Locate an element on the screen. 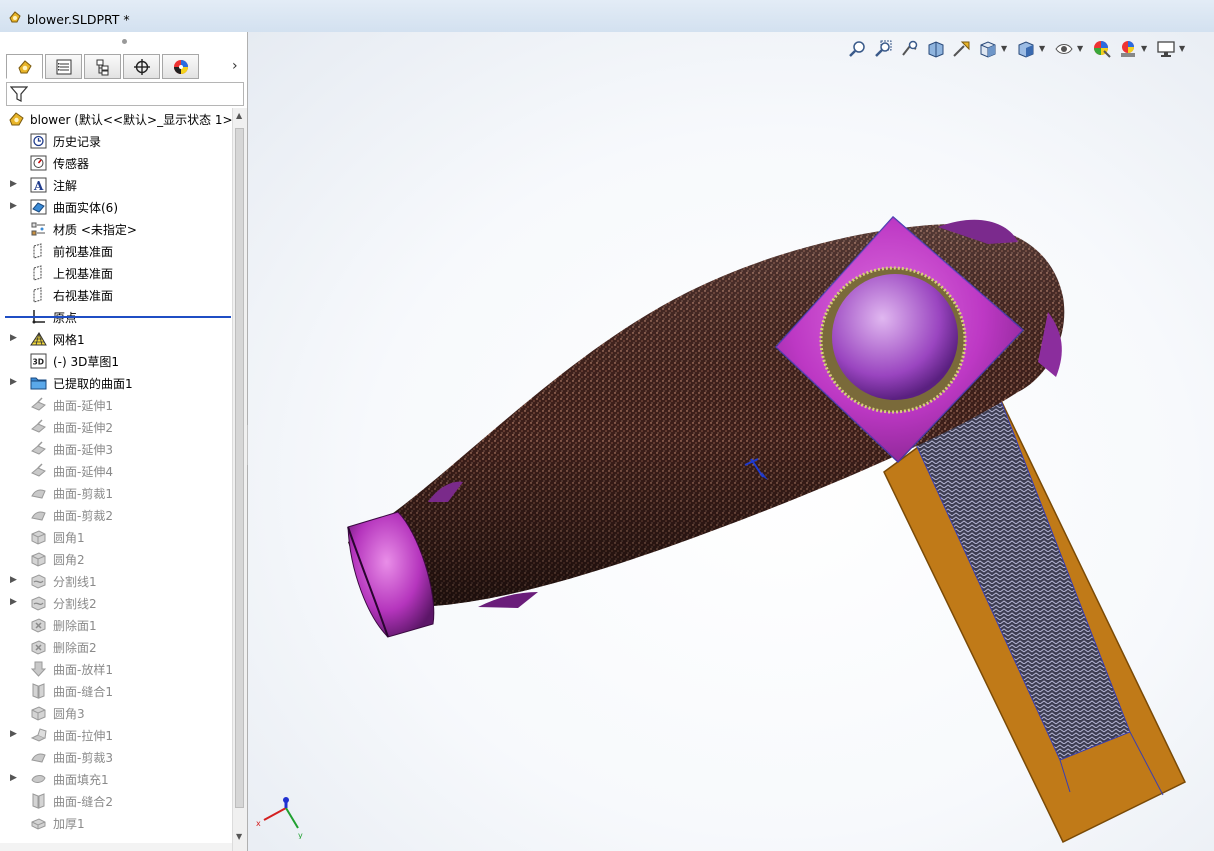  tree-item-label: 曲面实体(6) is located at coordinates (85, 208).